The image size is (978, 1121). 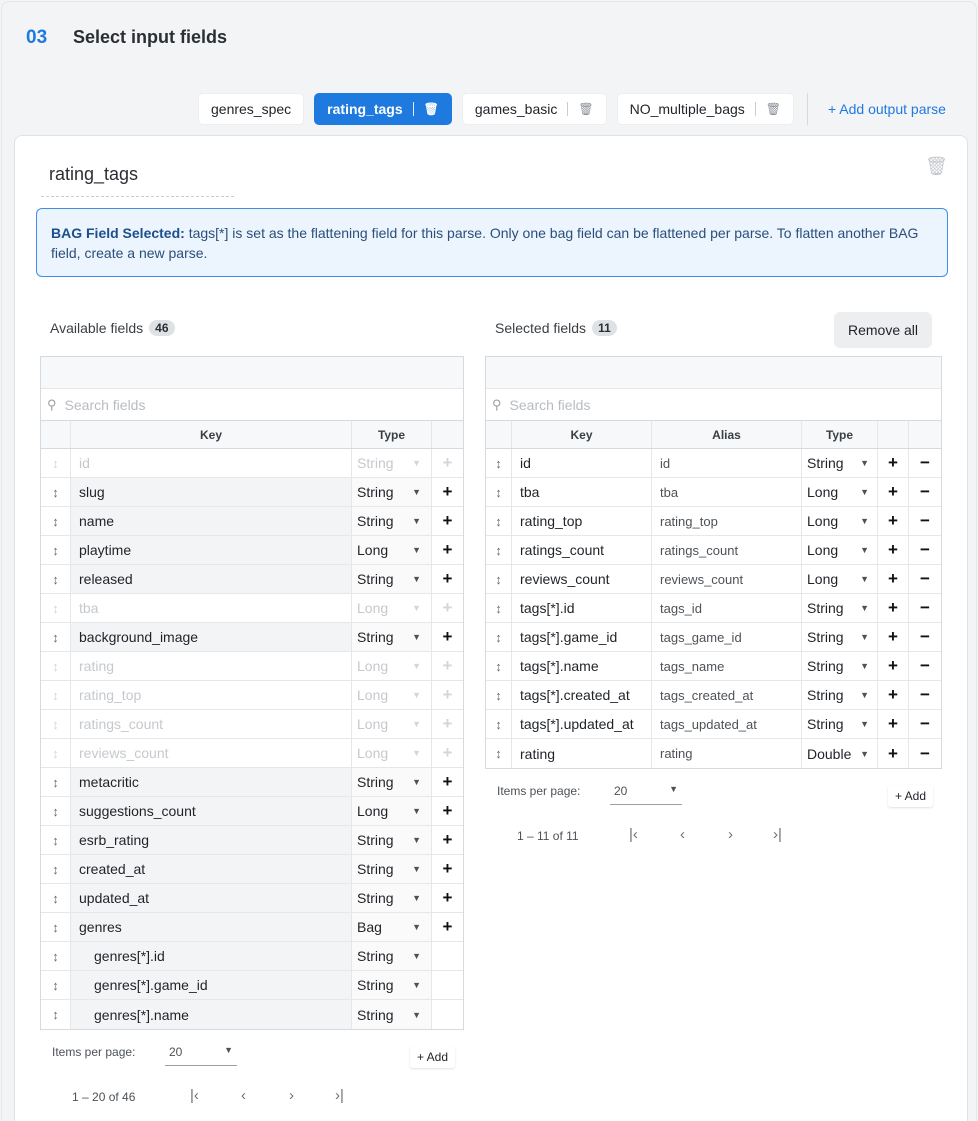 I want to click on alias-input: id, so click(x=727, y=463).